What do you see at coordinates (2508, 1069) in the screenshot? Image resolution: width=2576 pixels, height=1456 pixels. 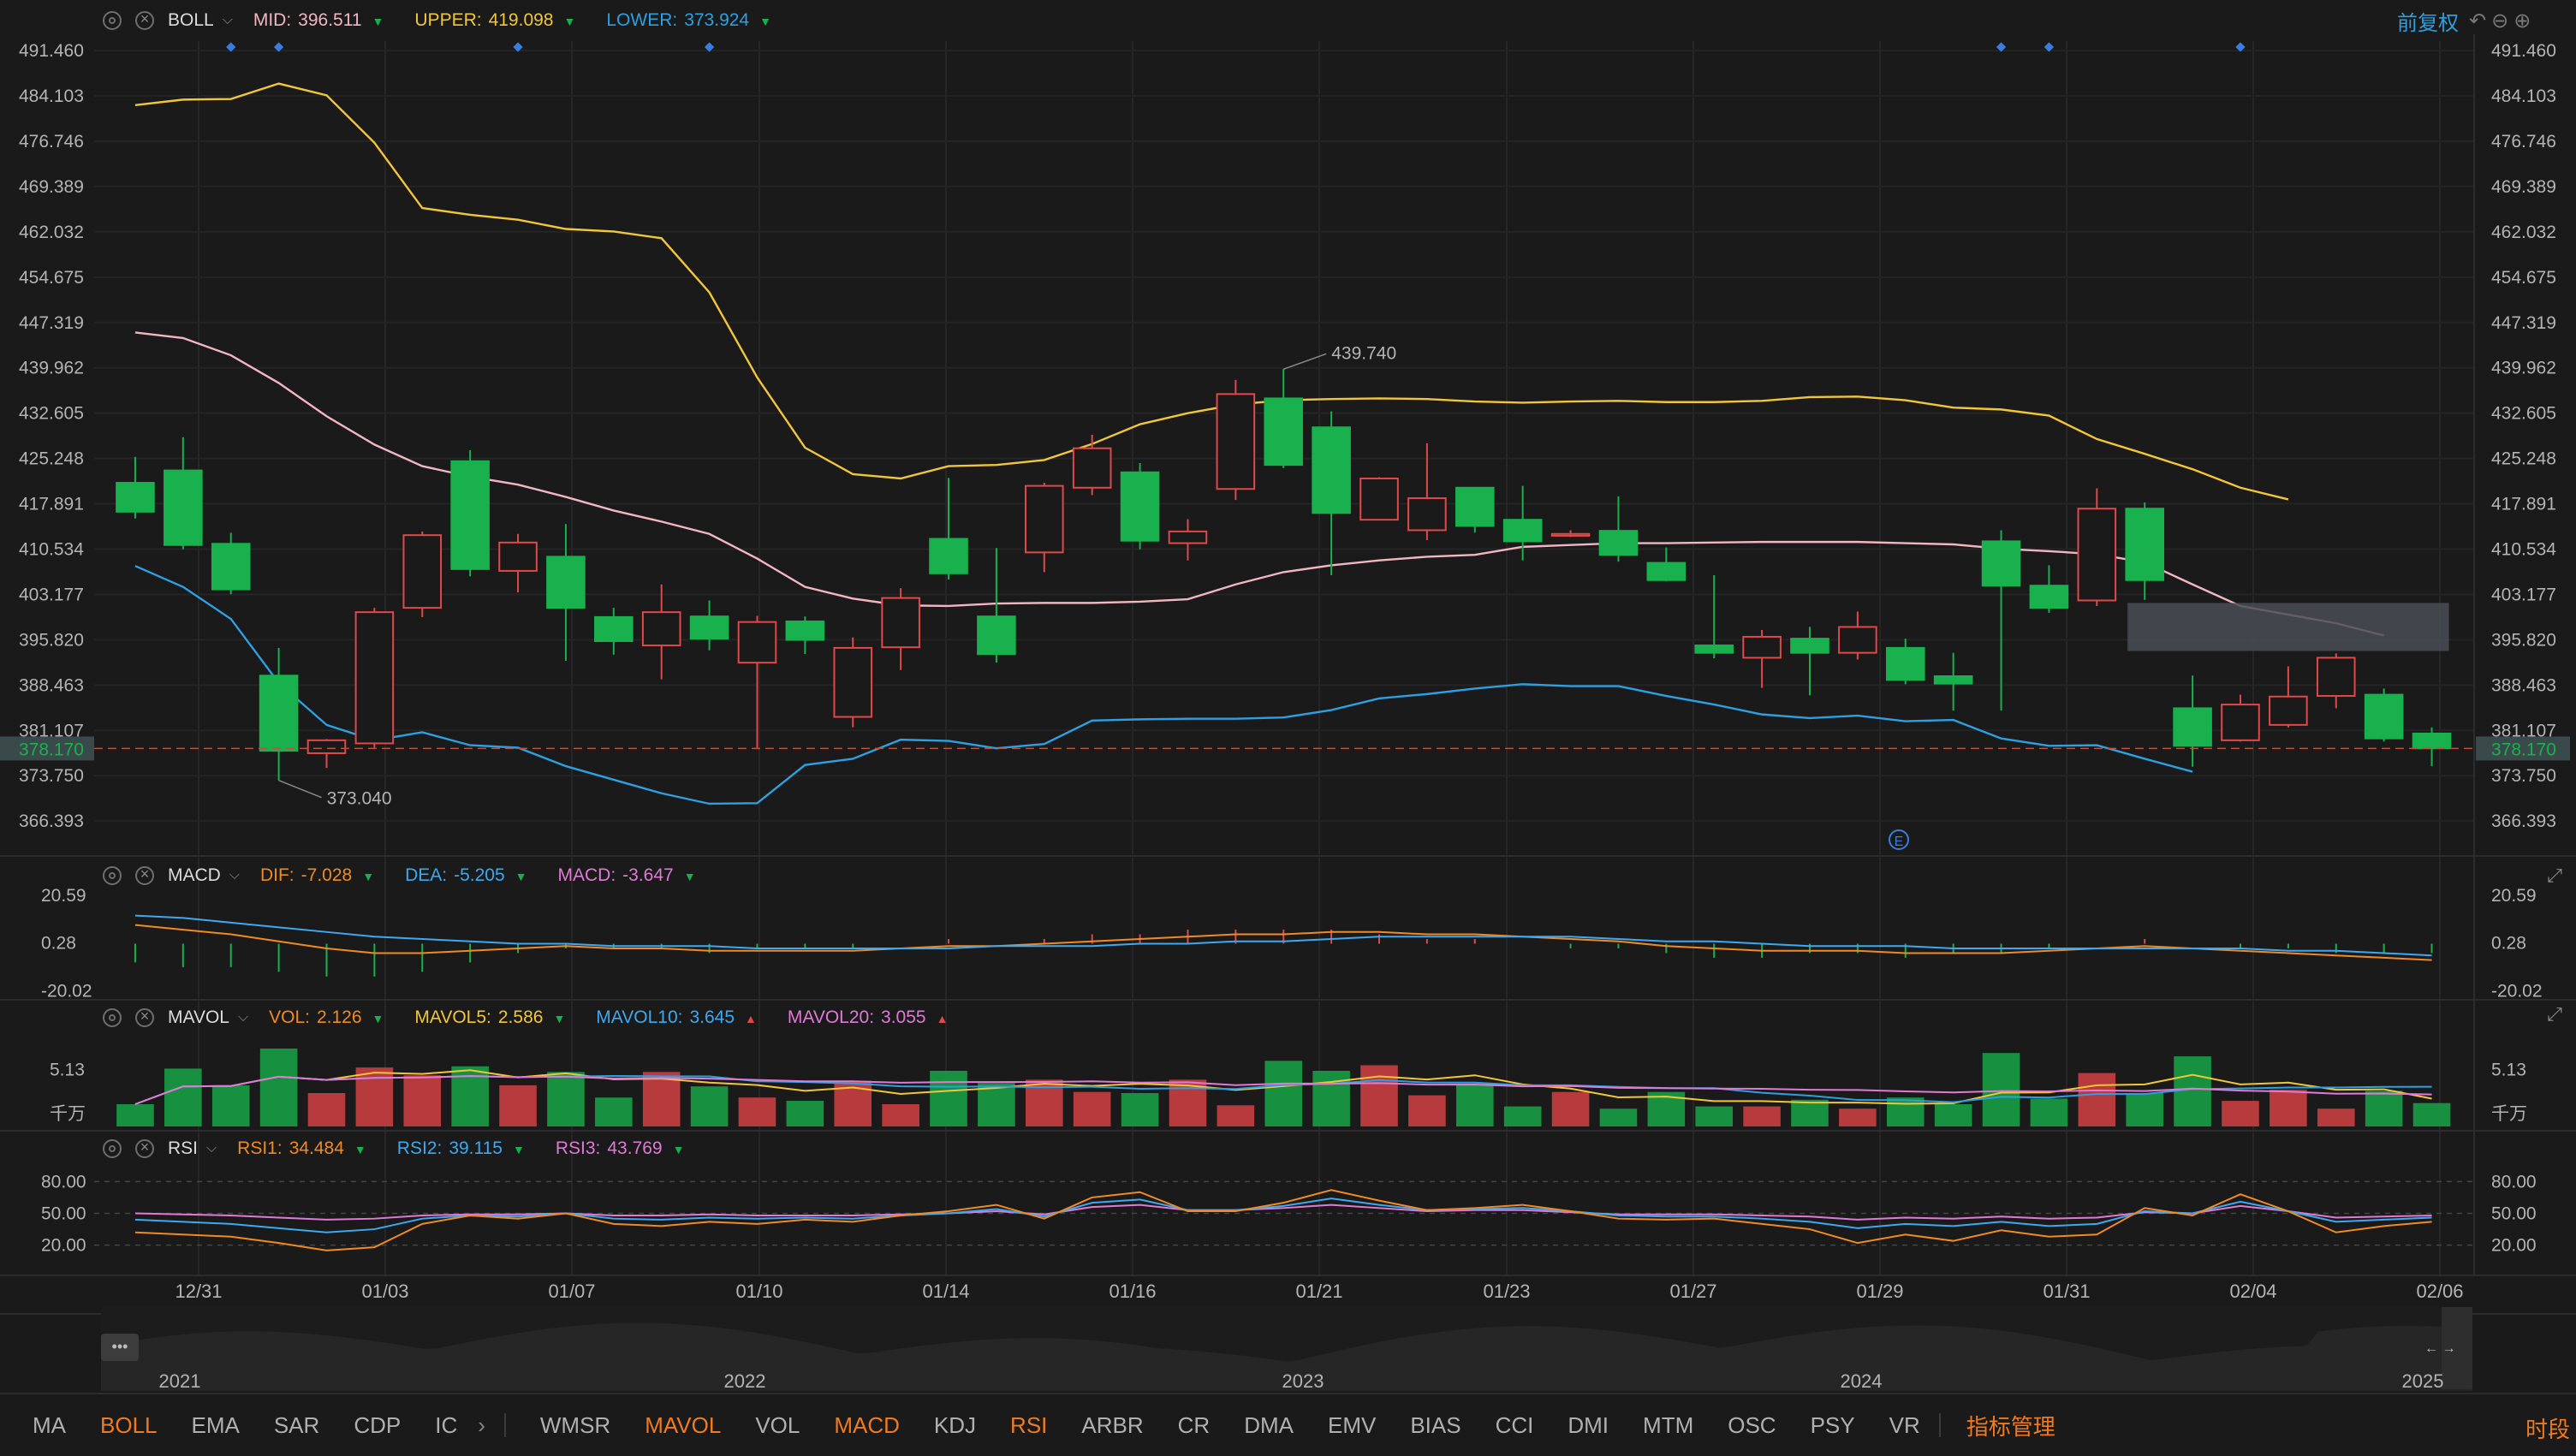 I see `volume-tick-label: 5.13` at bounding box center [2508, 1069].